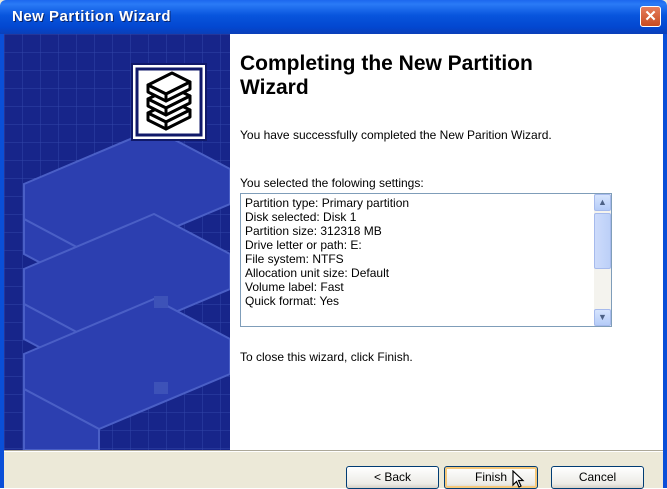 This screenshot has width=667, height=489. Describe the element at coordinates (386, 63) in the screenshot. I see `page-title-line-1: Completing the New Partition` at that location.